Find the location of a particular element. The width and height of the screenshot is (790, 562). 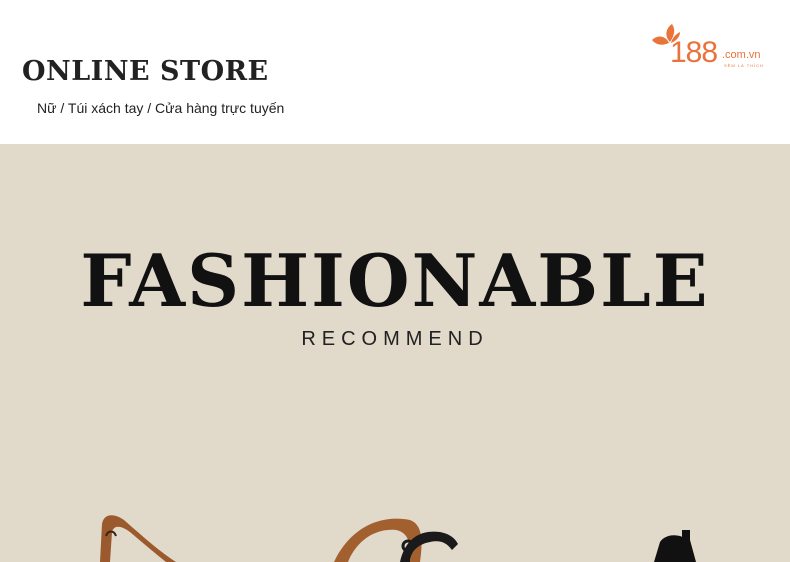

site-logo: 188 .com.vn SẼM LÀ THÍCH is located at coordinates (711, 46).